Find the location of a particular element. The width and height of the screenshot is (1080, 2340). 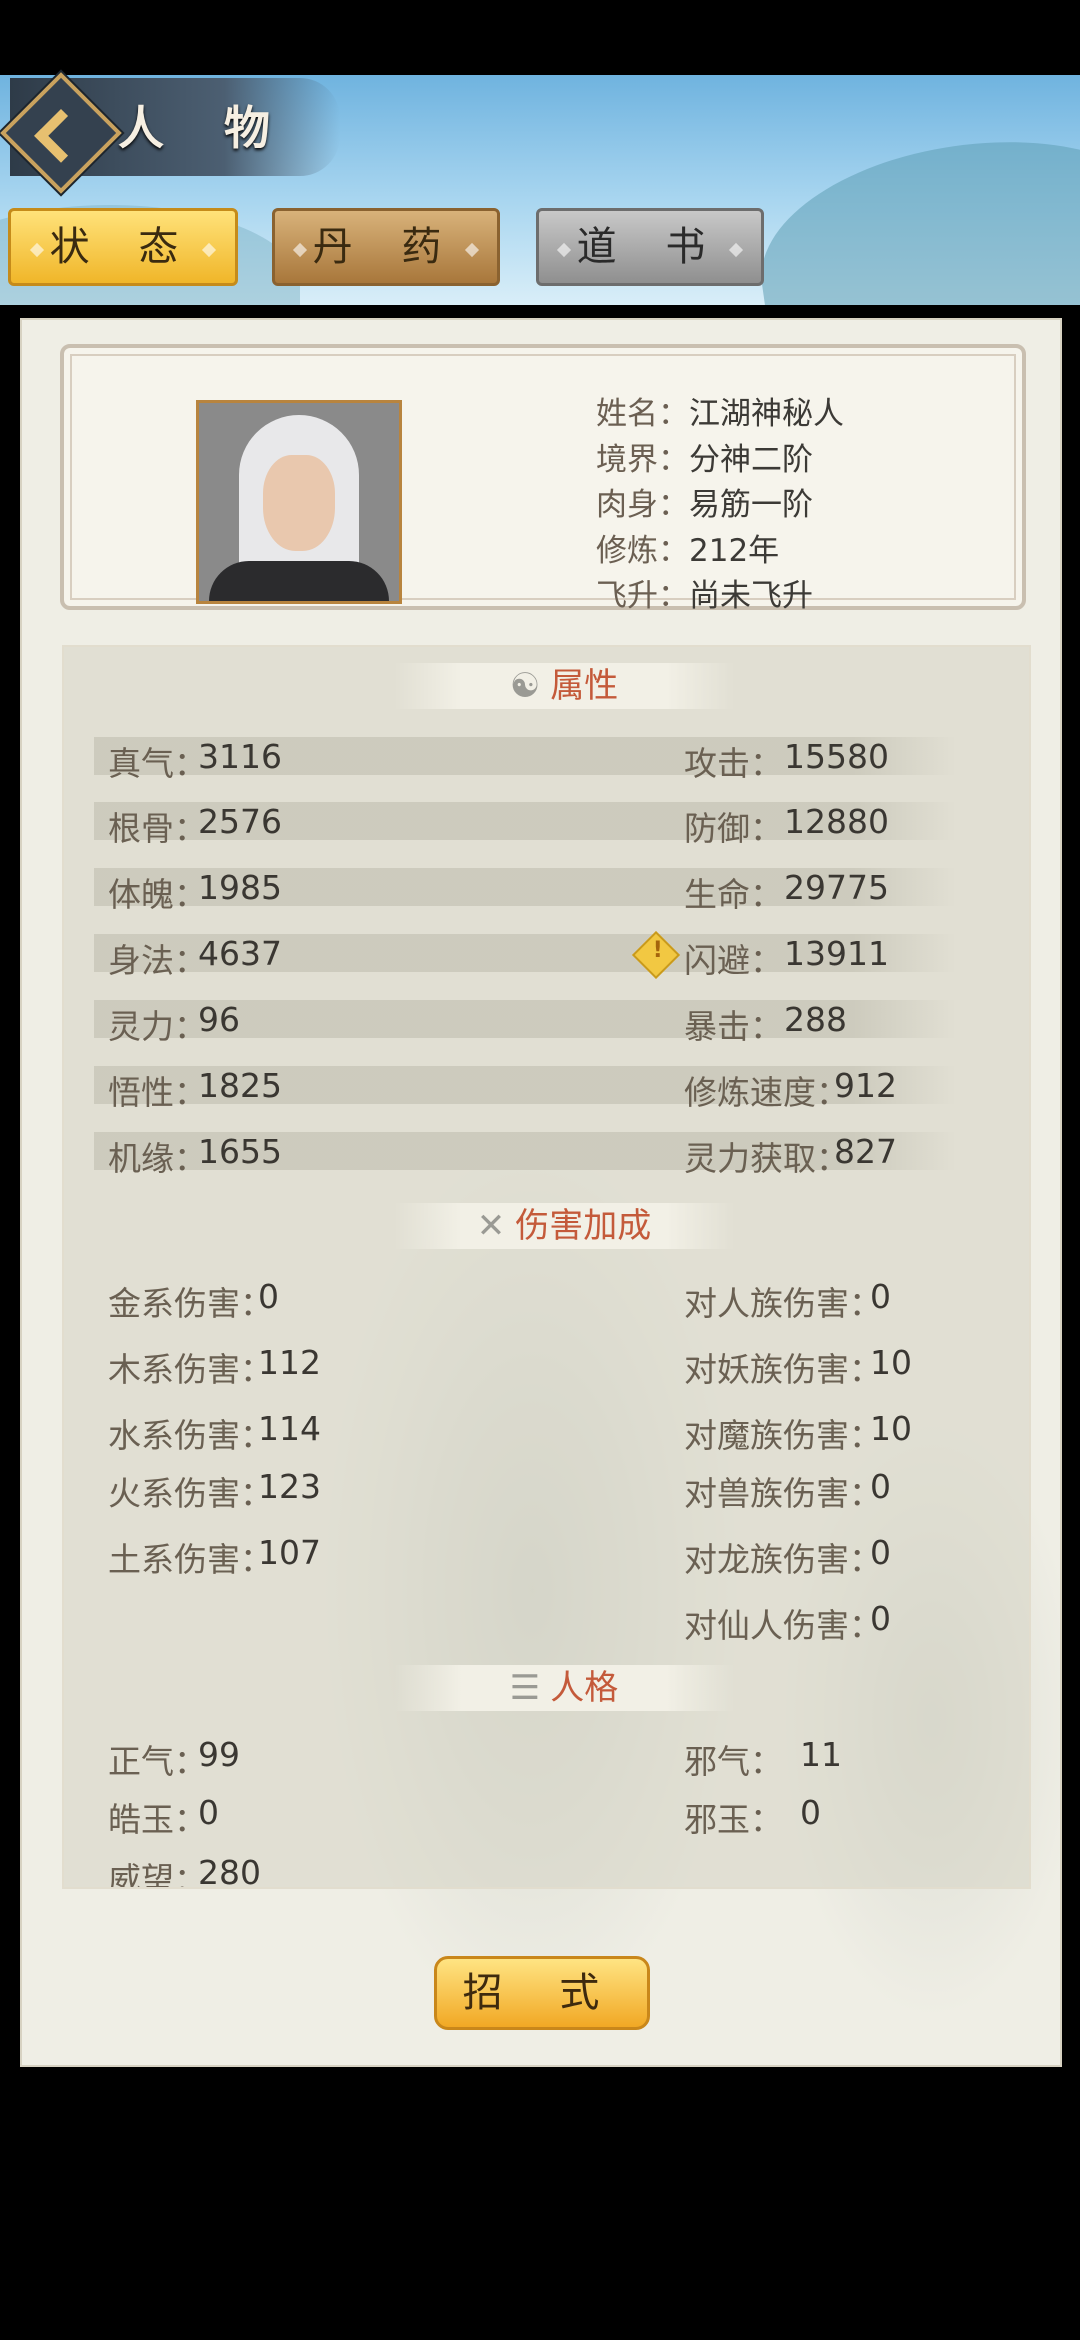

crossed-swords-icon: ✕ is located at coordinates (491, 1226).